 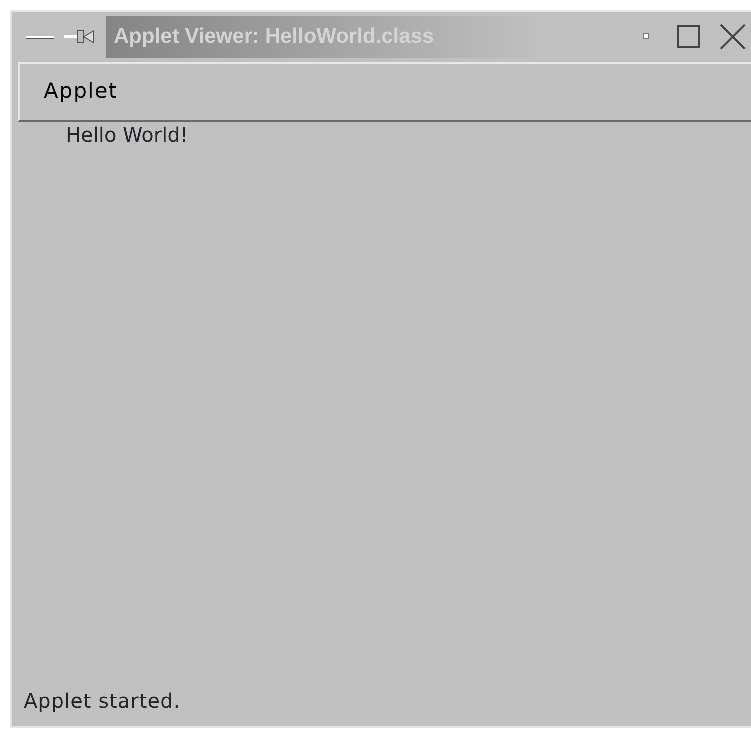 I want to click on status-text: Applet started., so click(x=102, y=701).